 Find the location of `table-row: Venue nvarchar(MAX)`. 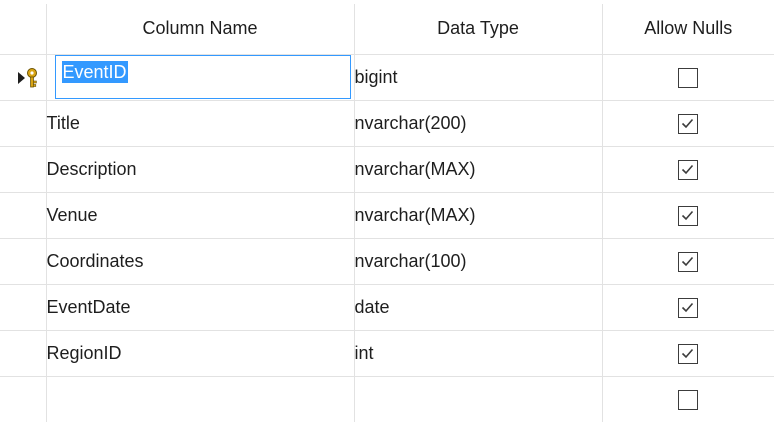

table-row: Venue nvarchar(MAX) is located at coordinates (387, 215).